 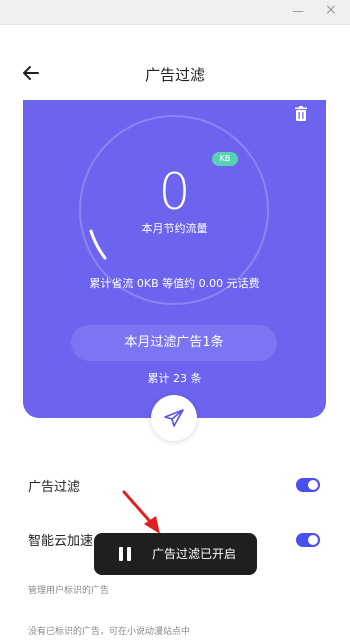 I want to click on manage-marked-ads-note: 管理用户标识的广告, so click(x=69, y=591).